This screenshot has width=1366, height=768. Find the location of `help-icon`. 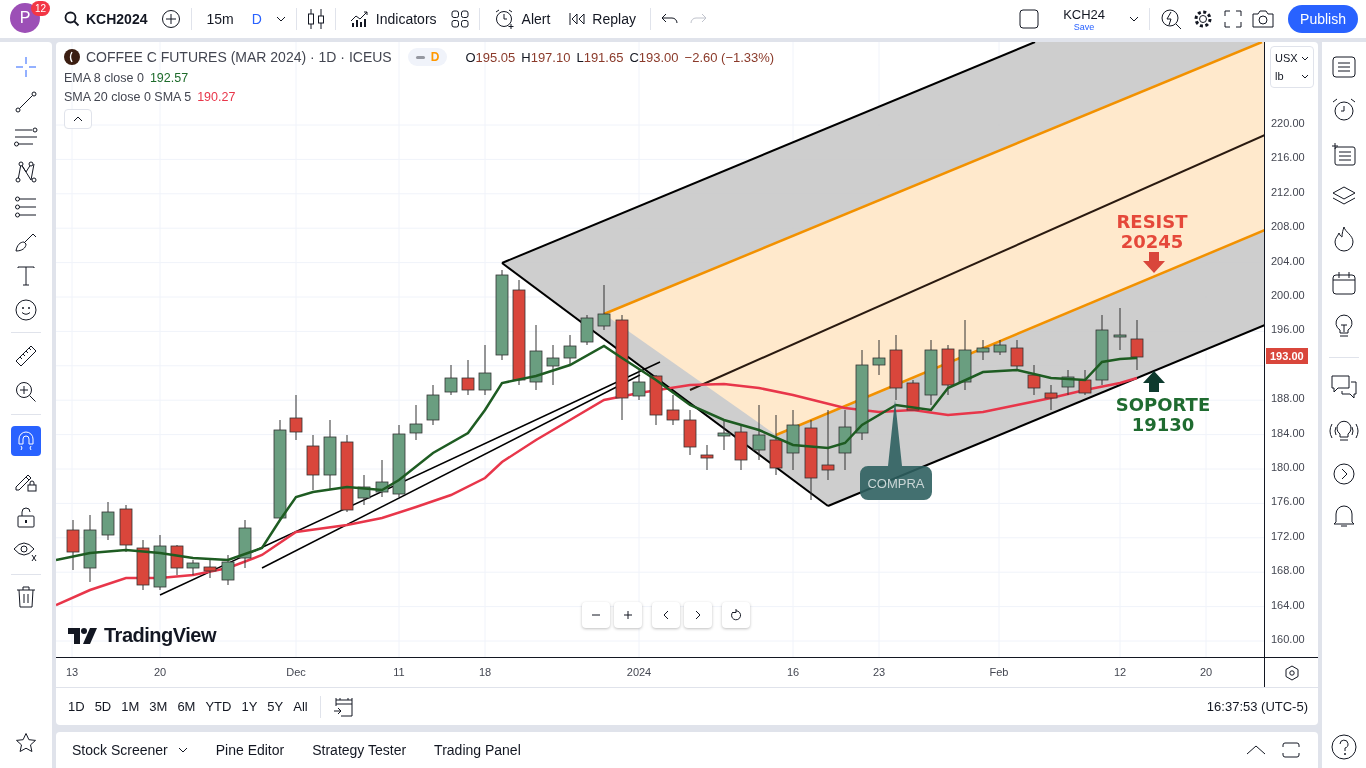

help-icon is located at coordinates (1344, 747).